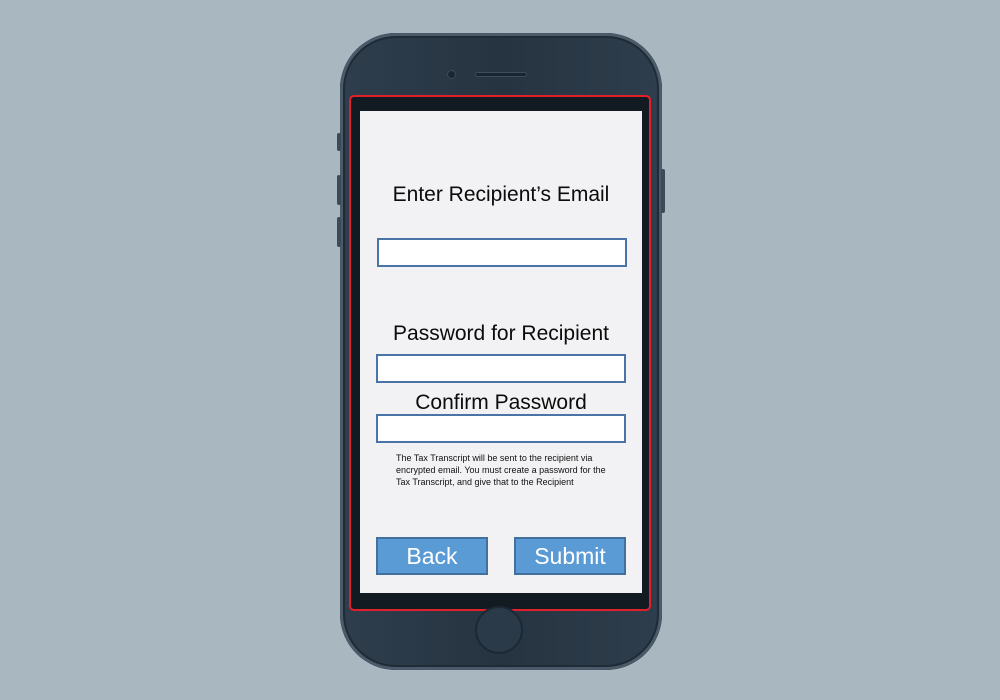  What do you see at coordinates (501, 333) in the screenshot?
I see `password-label: Password for Recipient` at bounding box center [501, 333].